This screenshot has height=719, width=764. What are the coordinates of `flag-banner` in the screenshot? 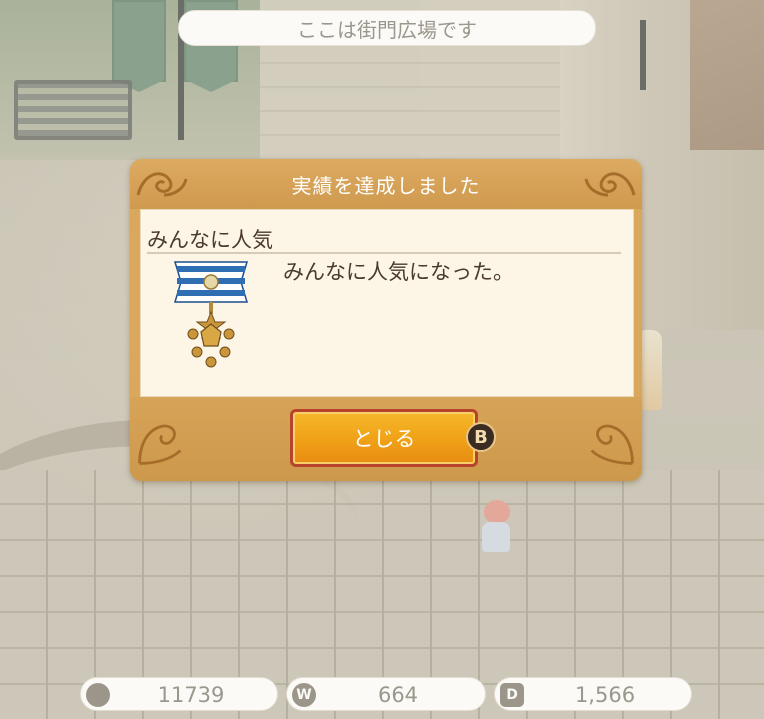 It's located at (139, 46).